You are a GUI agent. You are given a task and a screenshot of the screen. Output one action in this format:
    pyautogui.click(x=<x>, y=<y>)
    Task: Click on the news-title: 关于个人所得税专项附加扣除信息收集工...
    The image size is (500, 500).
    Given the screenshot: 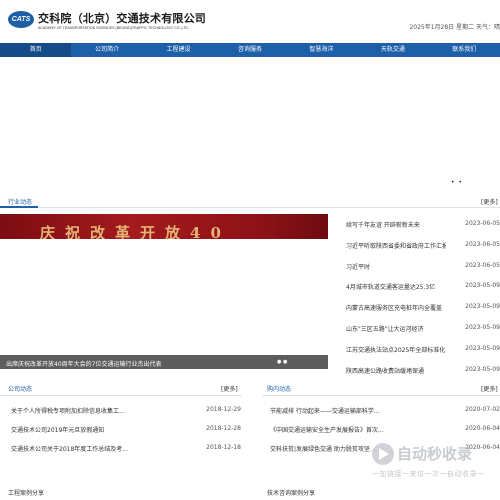 What is the action you would take?
    pyautogui.click(x=91, y=410)
    